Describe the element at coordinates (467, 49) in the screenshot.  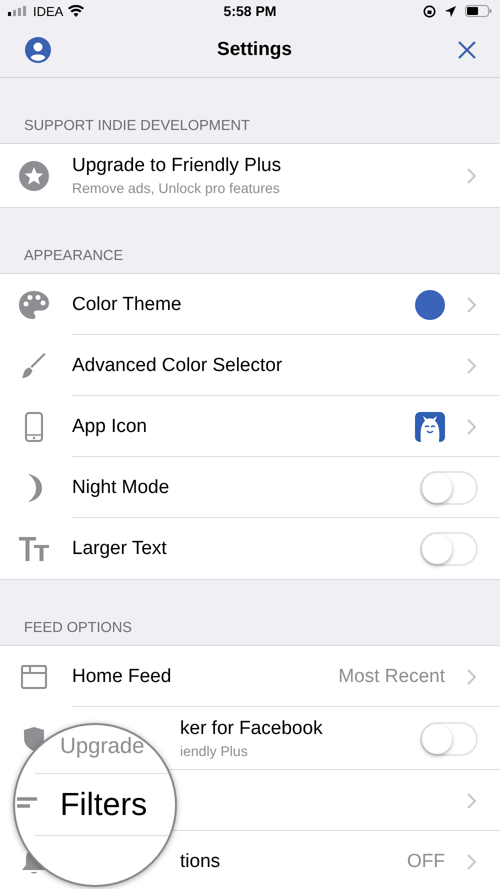
I see `close-icon` at that location.